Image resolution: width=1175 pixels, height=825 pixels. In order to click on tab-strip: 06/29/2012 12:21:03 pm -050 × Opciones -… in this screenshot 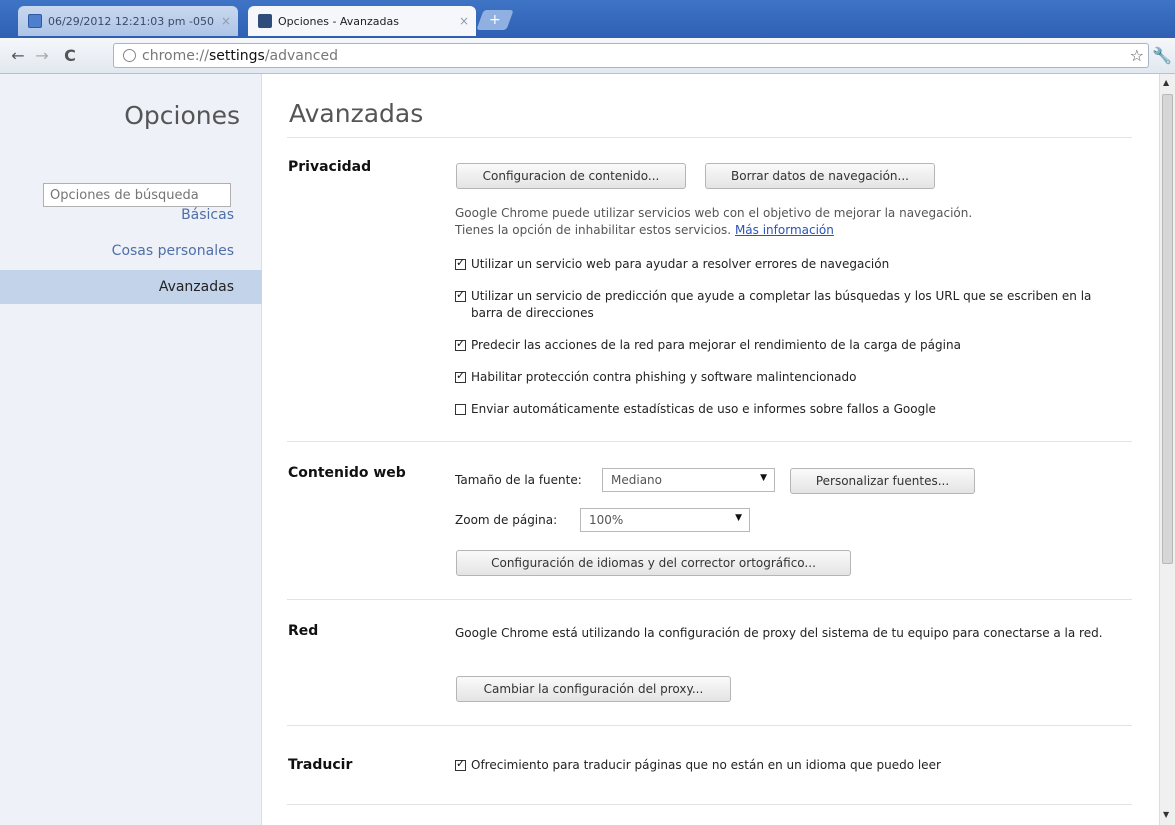, I will do `click(587, 19)`.